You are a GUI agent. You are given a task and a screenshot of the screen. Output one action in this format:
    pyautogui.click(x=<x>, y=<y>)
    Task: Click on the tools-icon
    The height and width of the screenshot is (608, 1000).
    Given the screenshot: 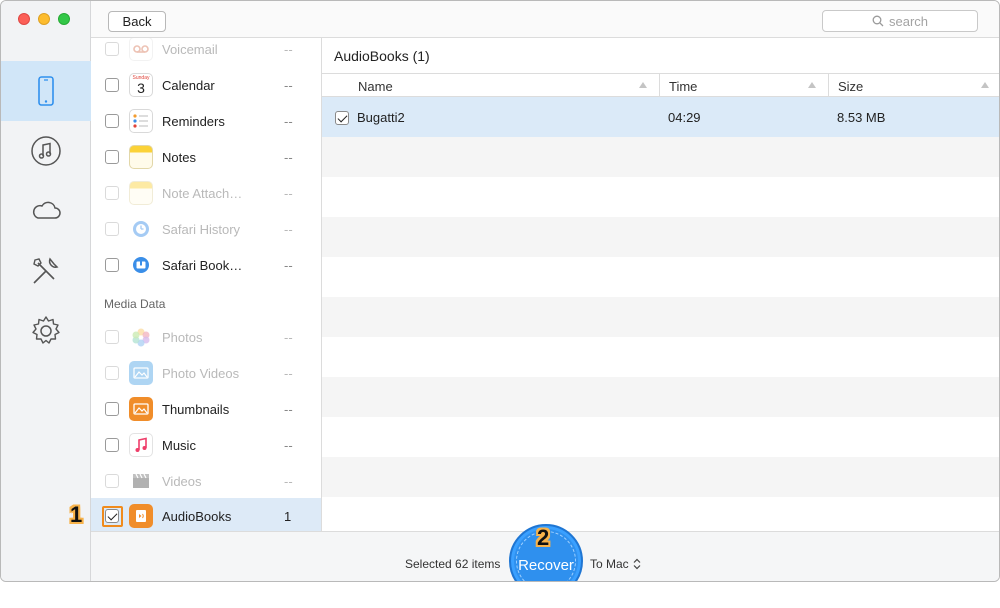 What is the action you would take?
    pyautogui.click(x=46, y=270)
    